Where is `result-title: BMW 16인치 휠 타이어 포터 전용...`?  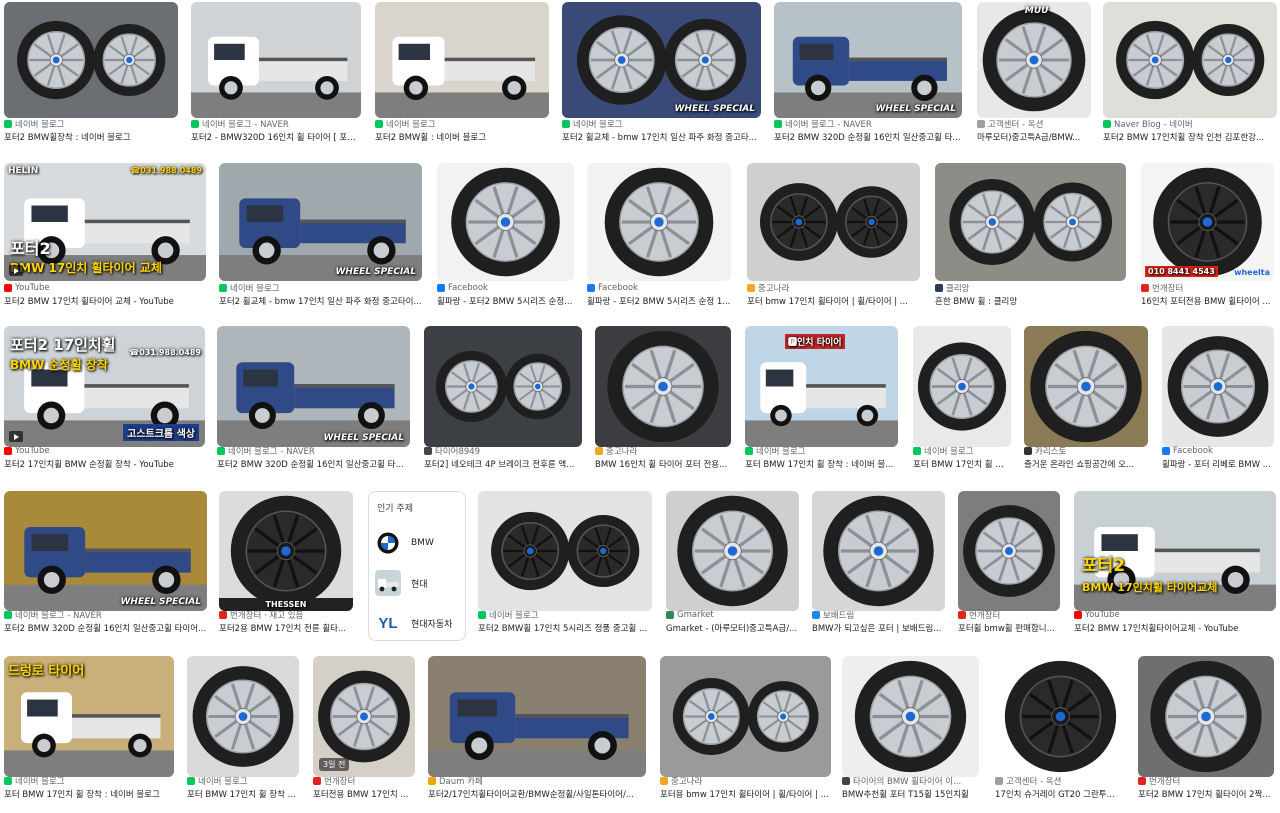
result-title: BMW 16인치 휠 타이어 포터 전용... is located at coordinates (663, 464).